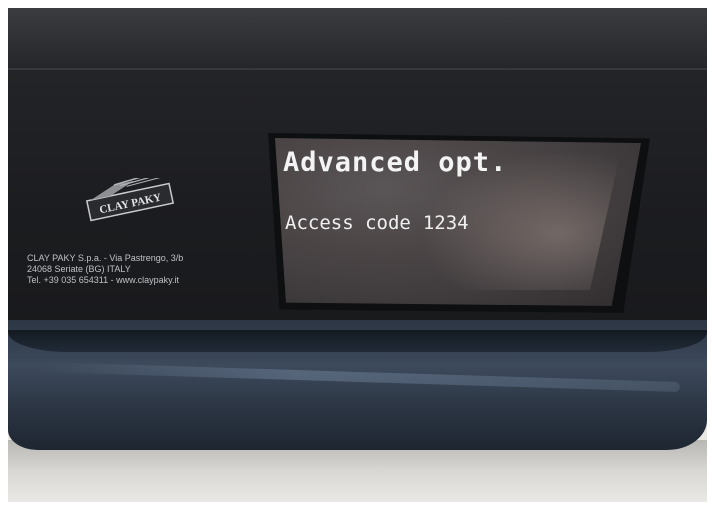 This screenshot has width=715, height=510. What do you see at coordinates (103, 280) in the screenshot?
I see `address-line-3: Tel. +39 035 654311 - www.claypaky.it` at bounding box center [103, 280].